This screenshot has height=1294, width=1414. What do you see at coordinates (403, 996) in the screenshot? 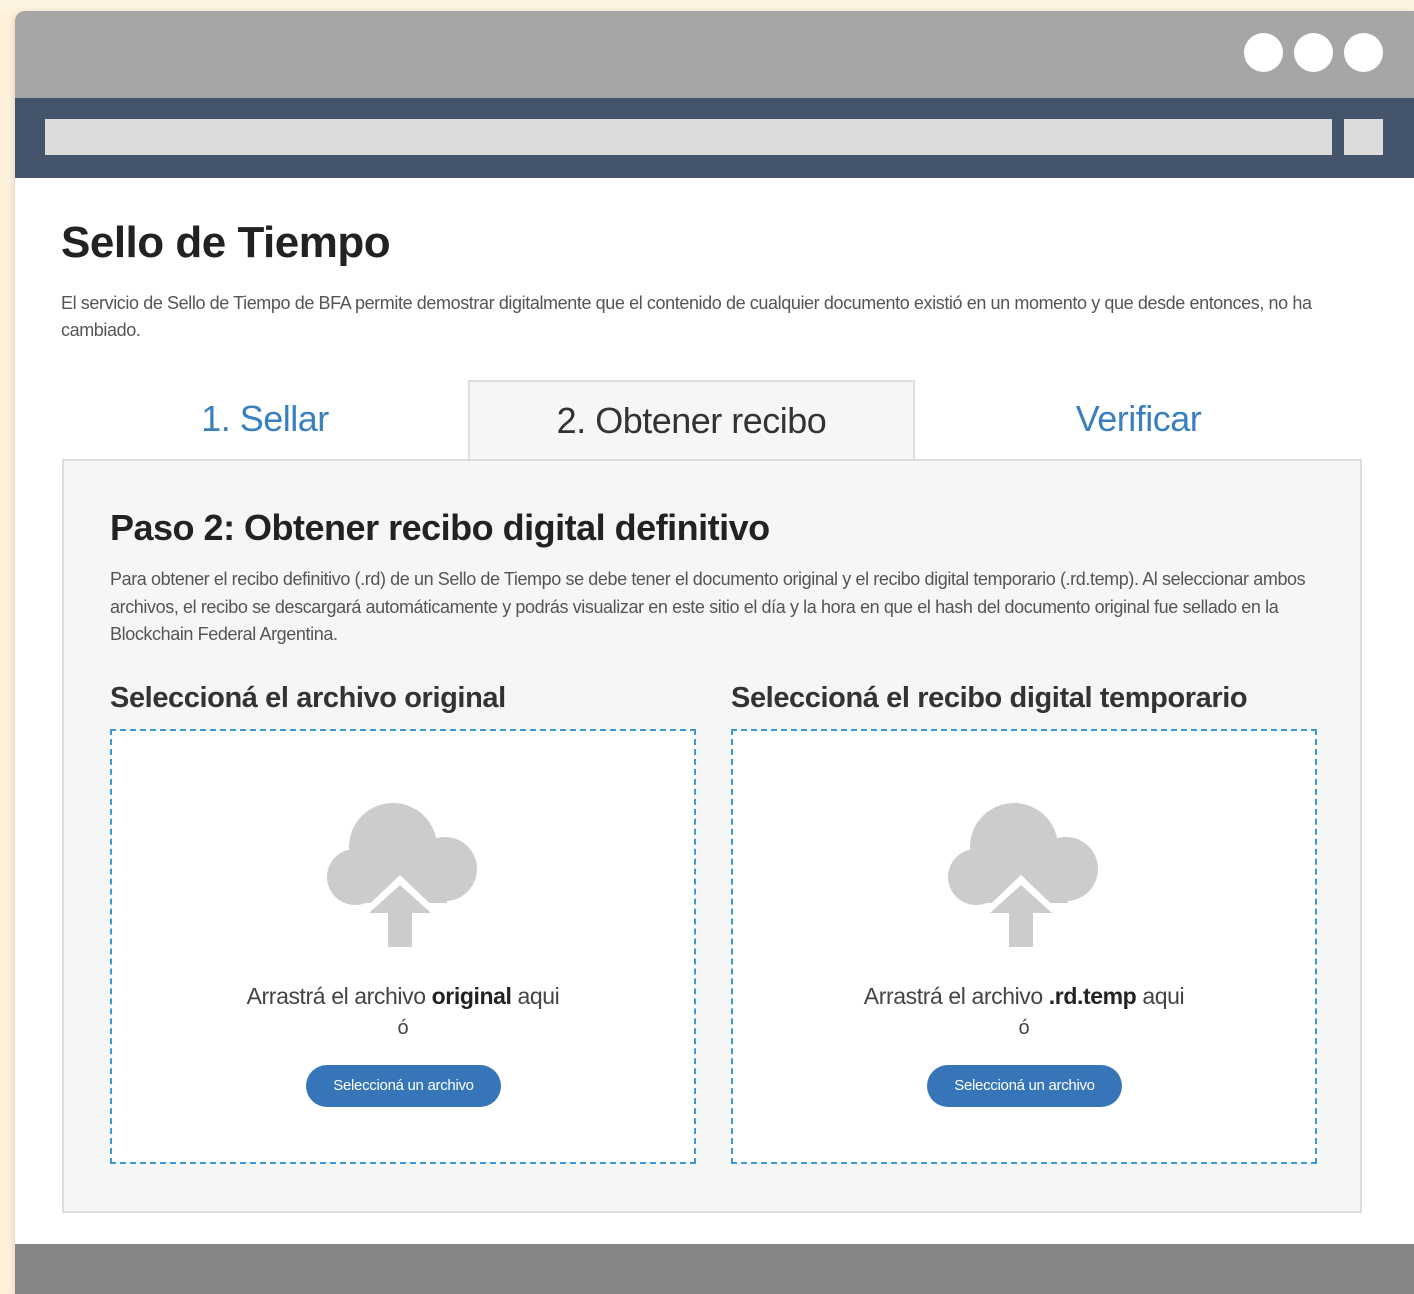
I see `dropzone-instruction: Arrastrá el archivo original aqui` at bounding box center [403, 996].